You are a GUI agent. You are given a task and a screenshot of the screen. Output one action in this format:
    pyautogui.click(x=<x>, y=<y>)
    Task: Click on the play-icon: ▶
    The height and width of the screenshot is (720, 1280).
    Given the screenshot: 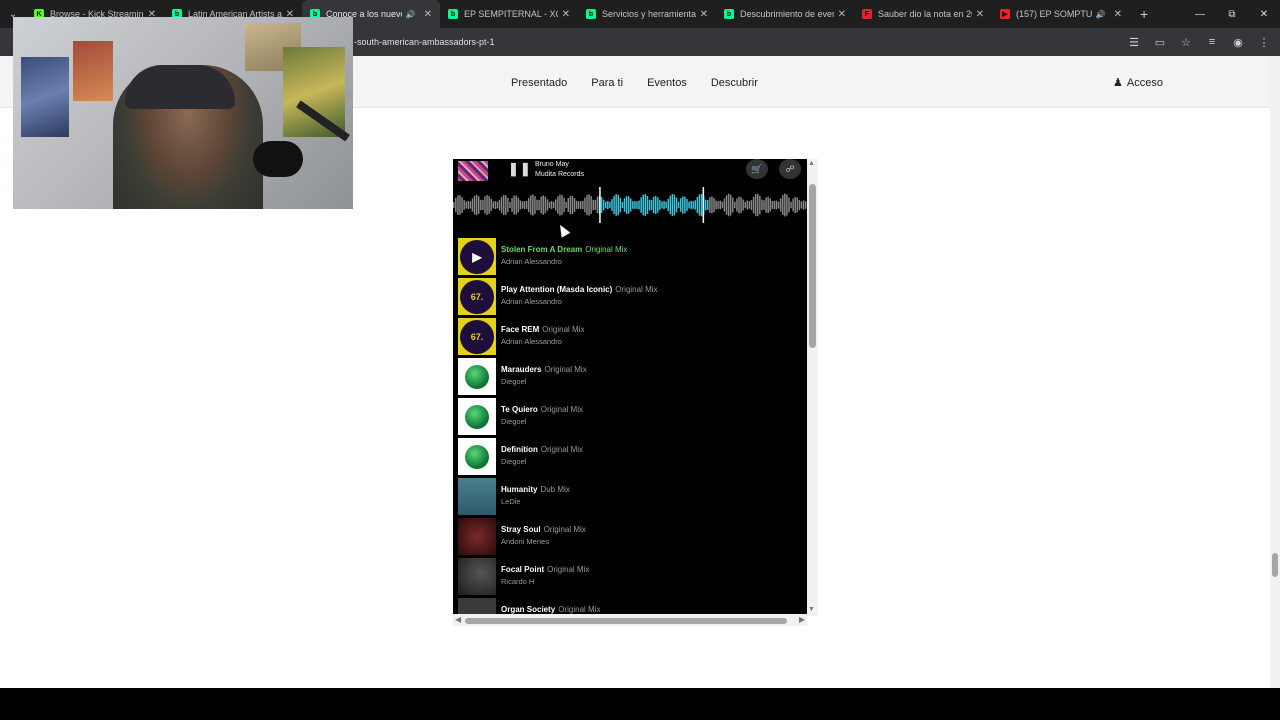 What is the action you would take?
    pyautogui.click(x=476, y=257)
    